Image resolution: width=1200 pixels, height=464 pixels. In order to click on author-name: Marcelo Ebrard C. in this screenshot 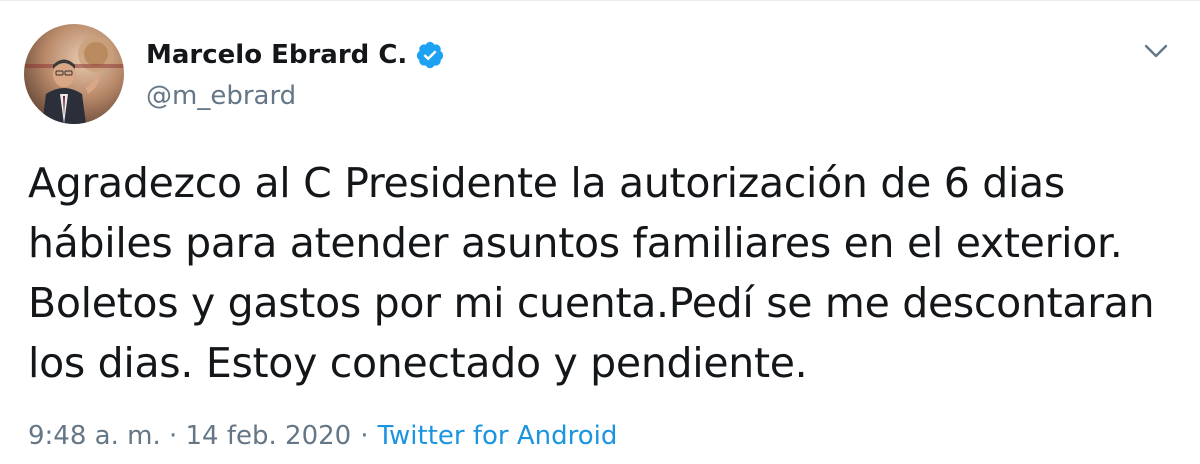, I will do `click(276, 55)`.